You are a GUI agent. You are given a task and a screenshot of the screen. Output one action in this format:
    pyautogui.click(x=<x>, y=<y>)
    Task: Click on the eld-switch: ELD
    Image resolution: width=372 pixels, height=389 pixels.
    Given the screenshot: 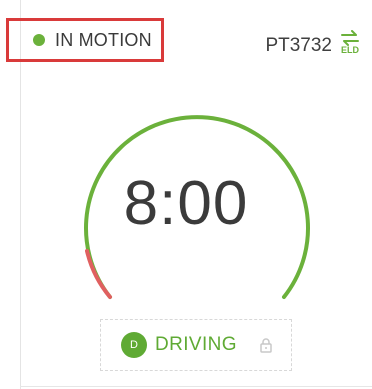 What is the action you would take?
    pyautogui.click(x=350, y=45)
    